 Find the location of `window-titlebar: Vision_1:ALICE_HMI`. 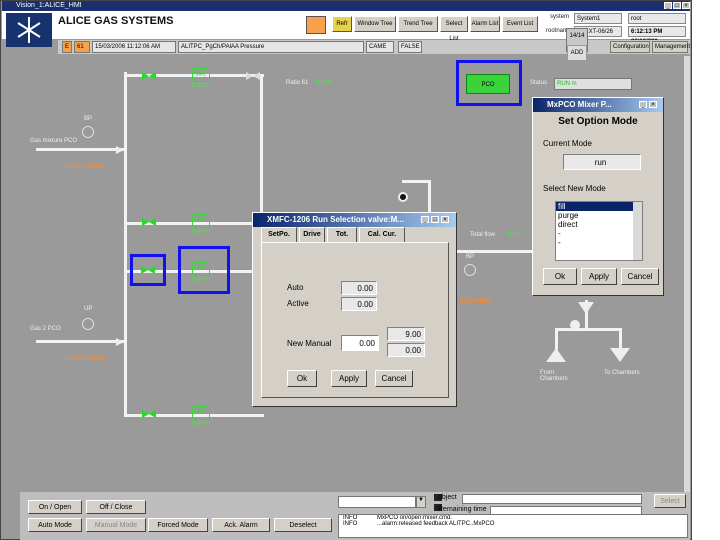

window-titlebar: Vision_1:ALICE_HMI is located at coordinates (346, 6).